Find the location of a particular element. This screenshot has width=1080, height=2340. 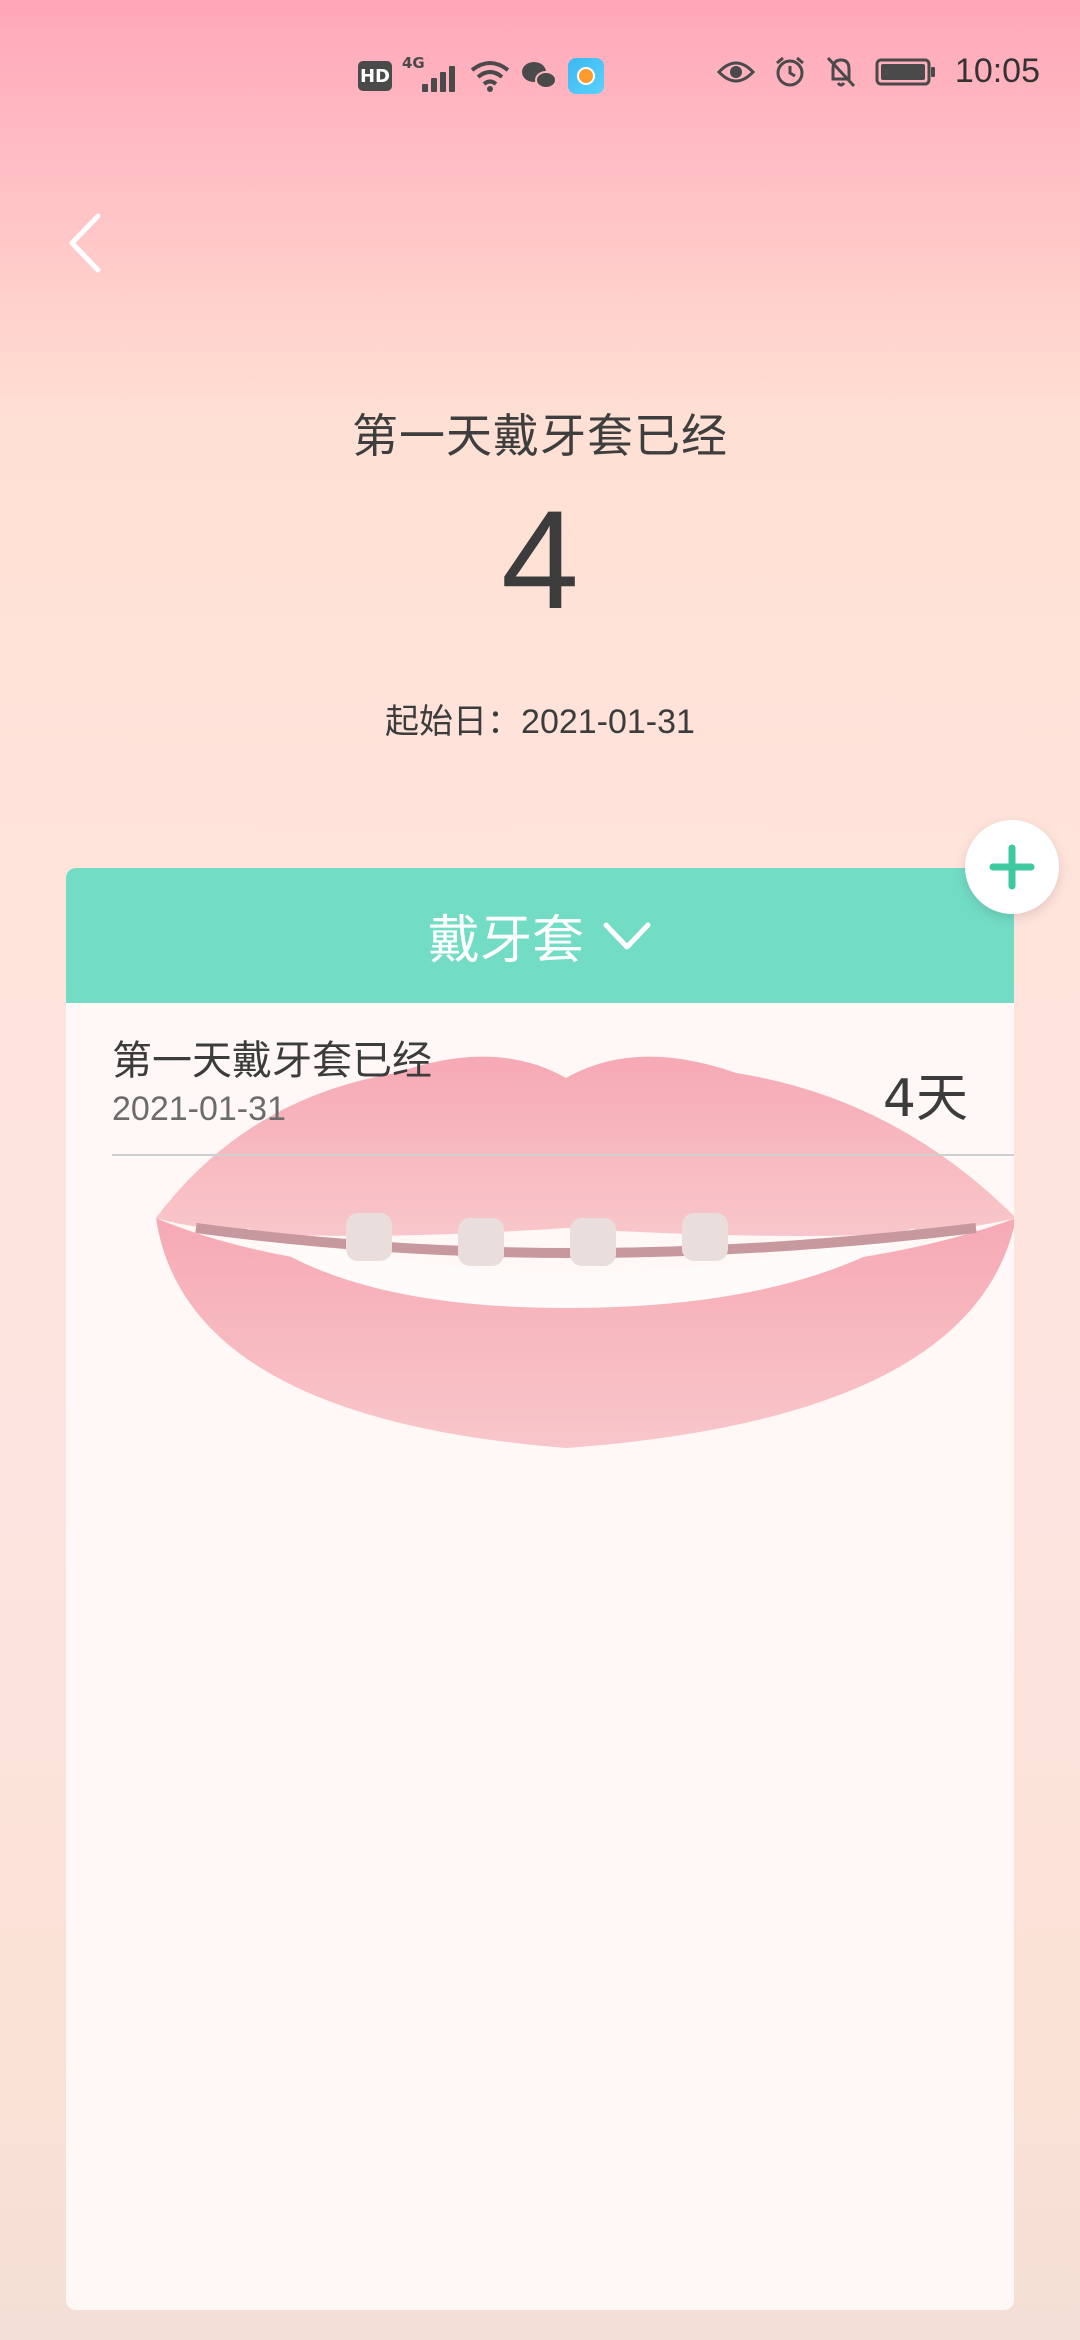

page-title: 第一天戴牙套已经 is located at coordinates (540, 436).